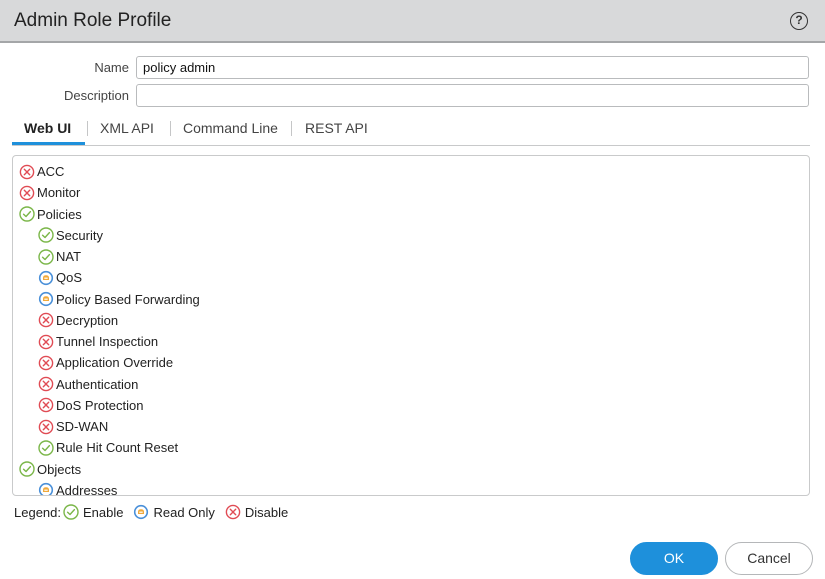 Image resolution: width=825 pixels, height=579 pixels. What do you see at coordinates (93, 512) in the screenshot?
I see `legend-enable: Enable` at bounding box center [93, 512].